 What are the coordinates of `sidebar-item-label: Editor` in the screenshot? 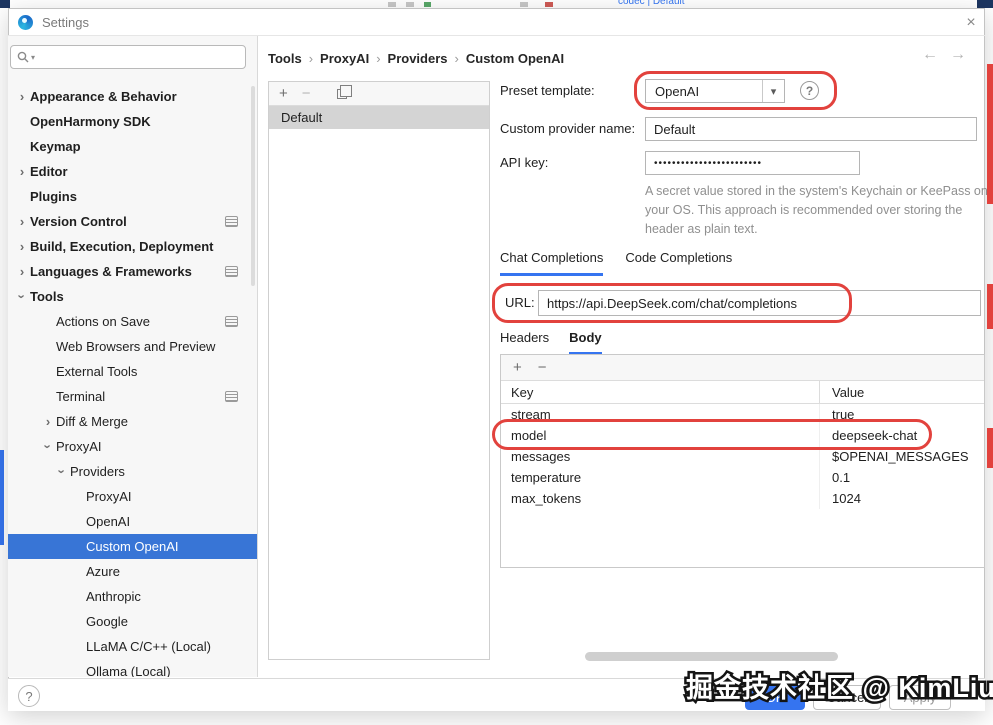 It's located at (49, 171).